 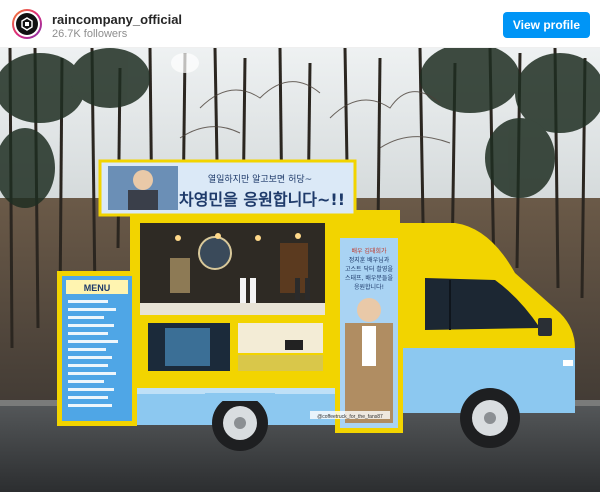 I want to click on rain-company-logo-icon, so click(x=27, y=24).